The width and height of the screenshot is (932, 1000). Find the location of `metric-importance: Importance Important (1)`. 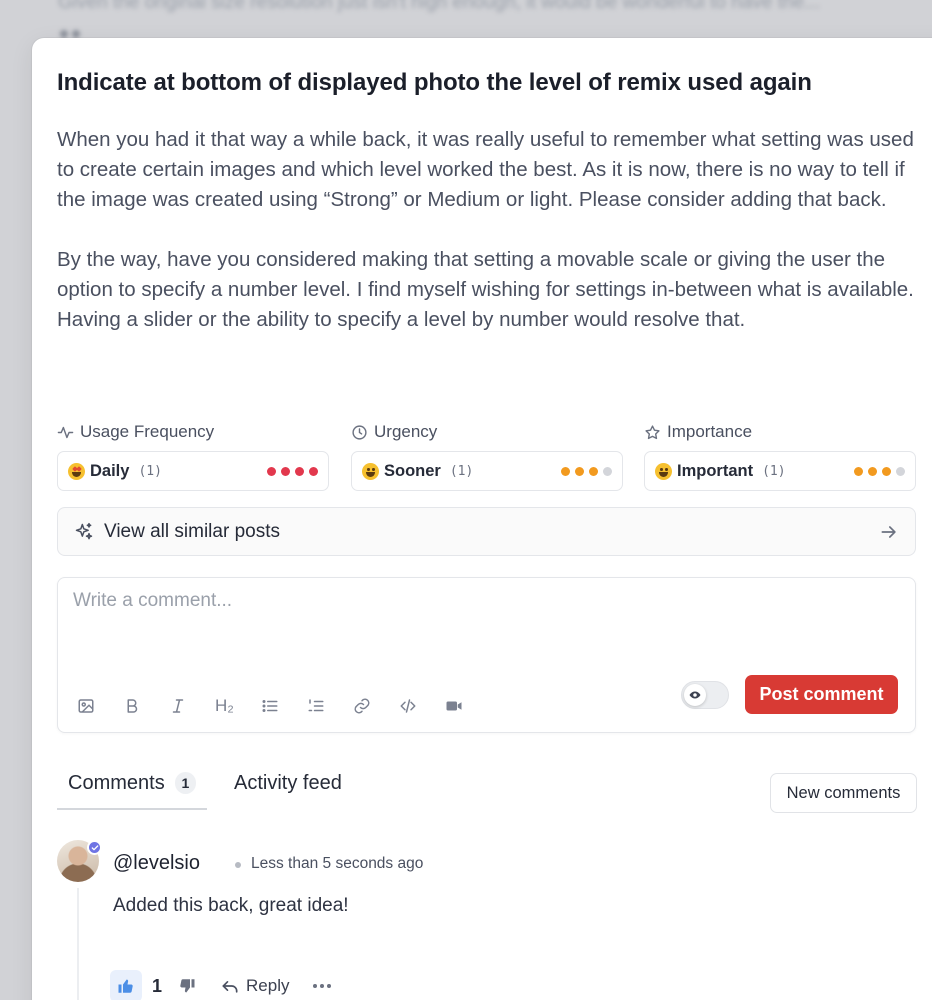

metric-importance: Importance Important (1) is located at coordinates (780, 456).